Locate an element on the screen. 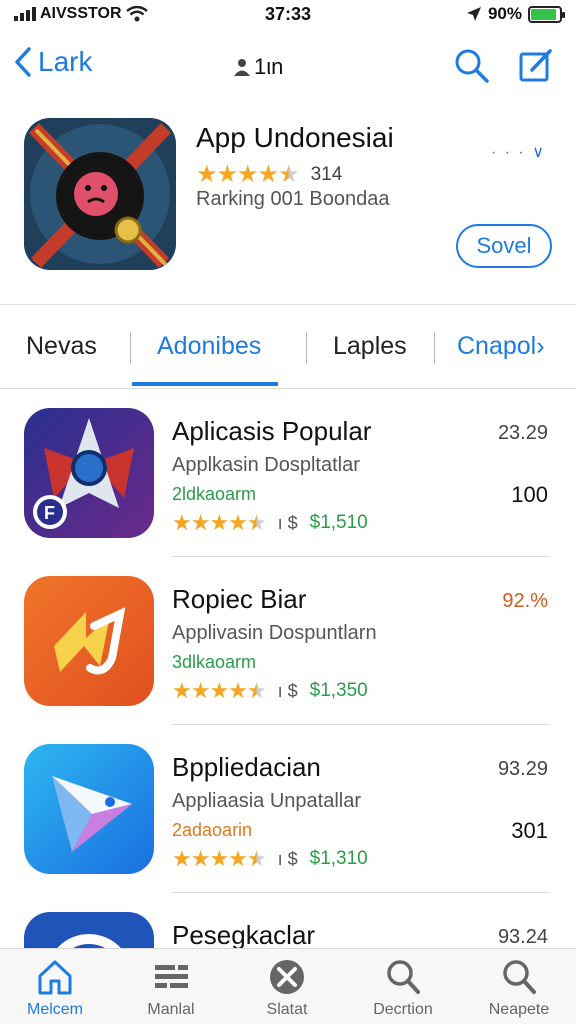  save-button: Sovel is located at coordinates (504, 246).